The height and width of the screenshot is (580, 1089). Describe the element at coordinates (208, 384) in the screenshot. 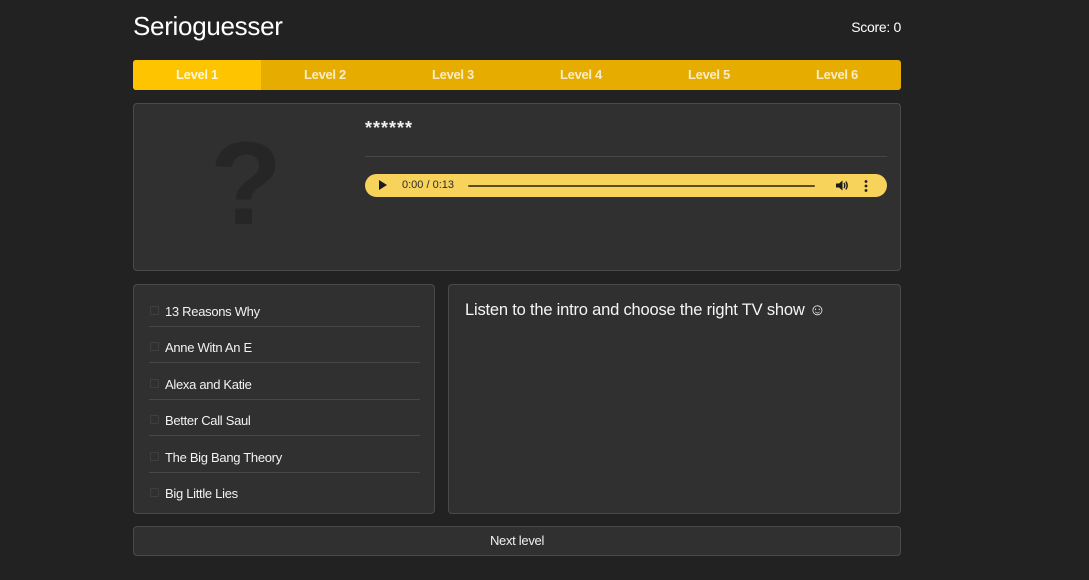

I see `choice-label: Alexa and Katie` at that location.